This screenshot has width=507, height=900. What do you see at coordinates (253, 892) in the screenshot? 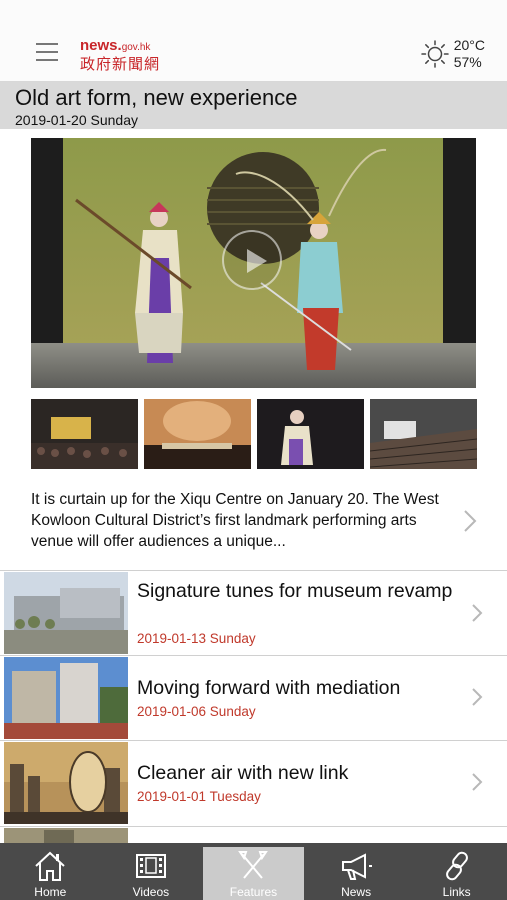
I see `tab-label: Features` at bounding box center [253, 892].